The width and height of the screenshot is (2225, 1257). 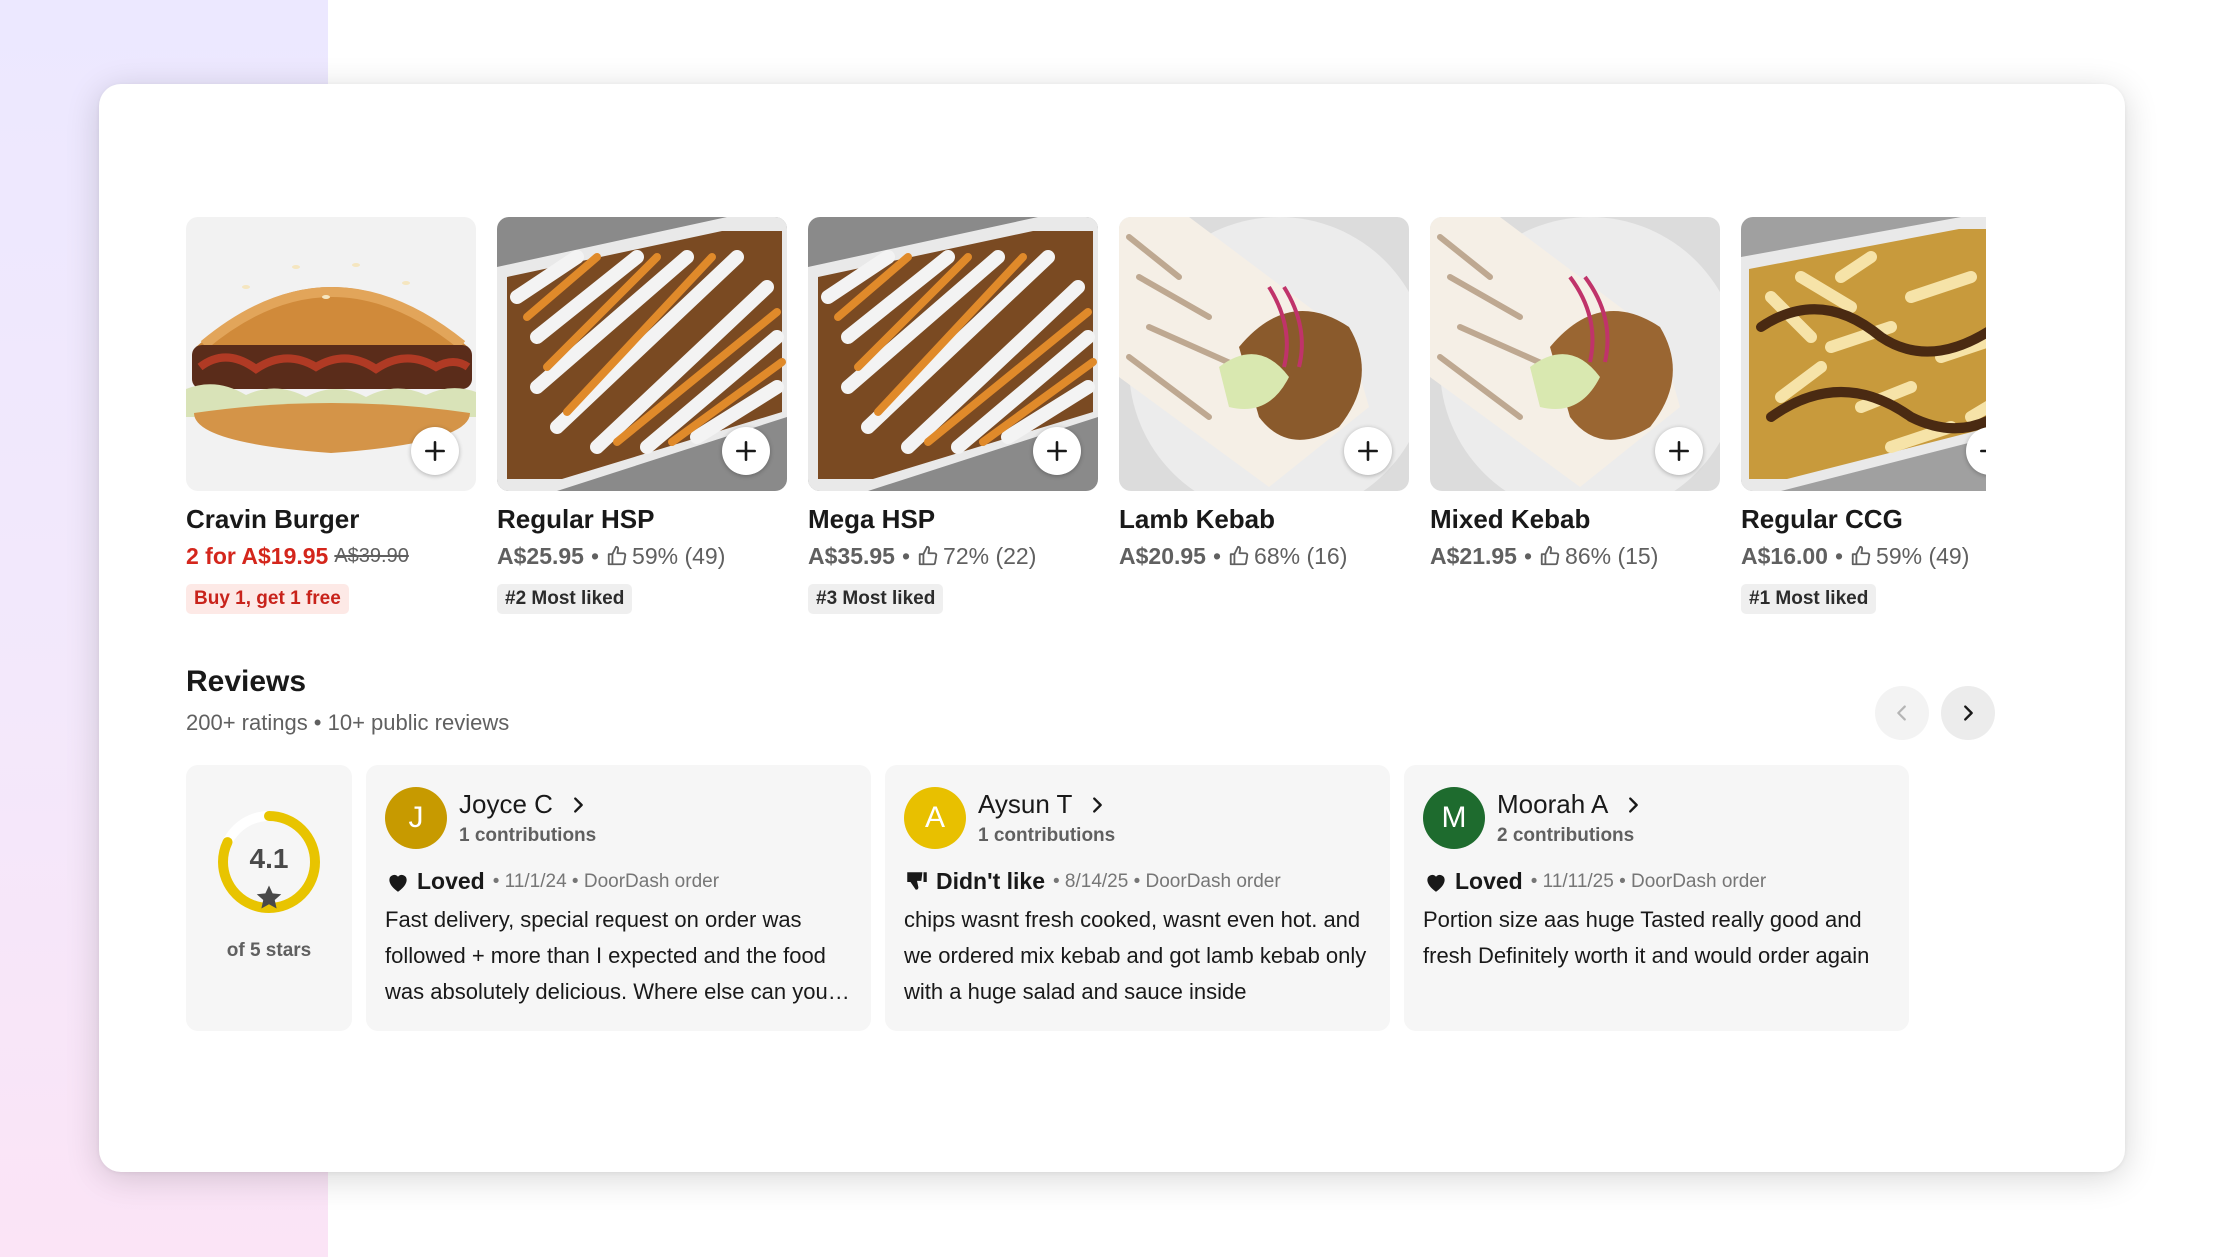 What do you see at coordinates (1197, 519) in the screenshot?
I see `menu-item-name: Lamb Kebab` at bounding box center [1197, 519].